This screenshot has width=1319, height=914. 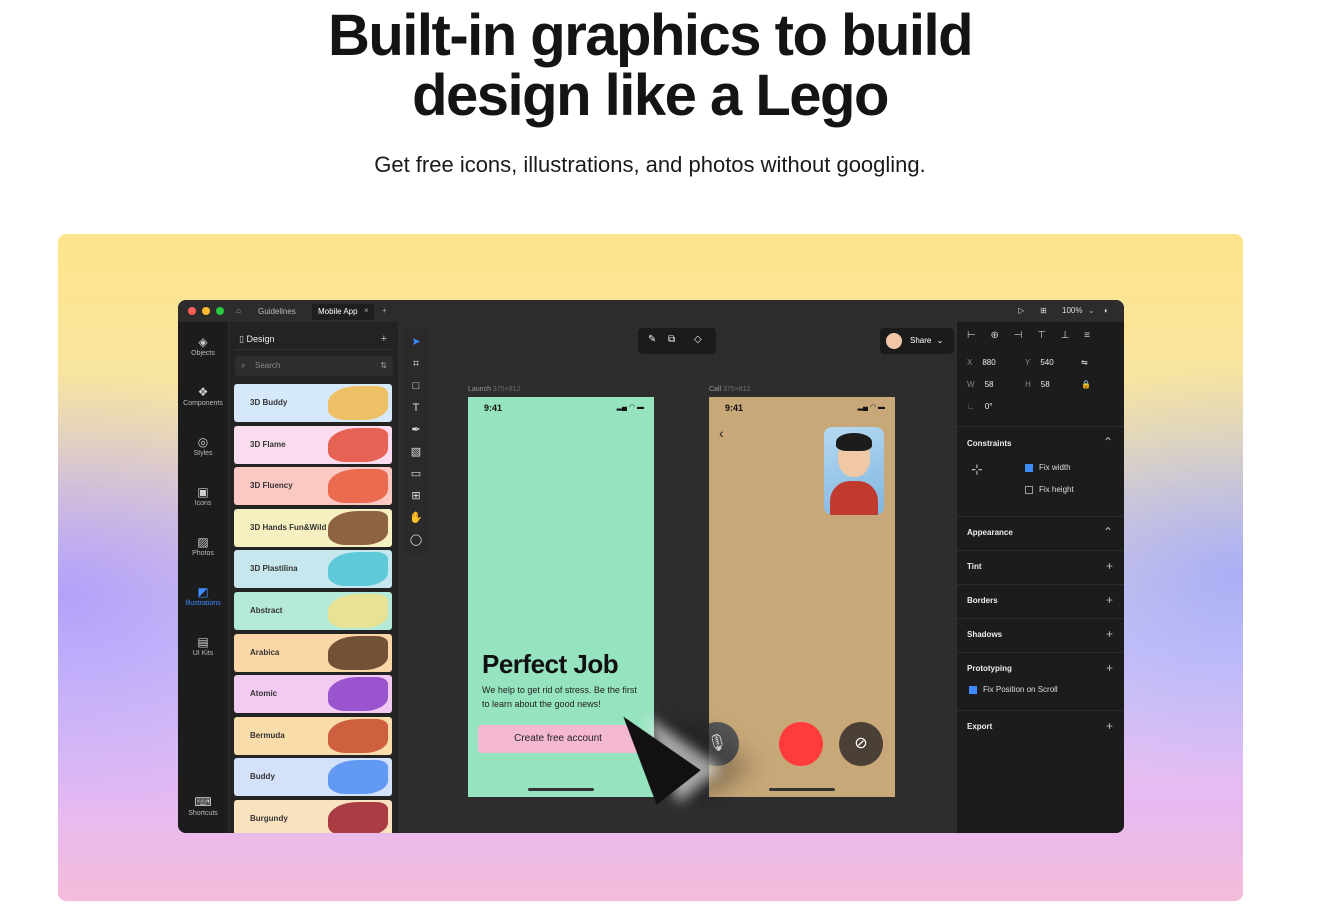 I want to click on illustration-card: 3D Flame, so click(x=313, y=444).